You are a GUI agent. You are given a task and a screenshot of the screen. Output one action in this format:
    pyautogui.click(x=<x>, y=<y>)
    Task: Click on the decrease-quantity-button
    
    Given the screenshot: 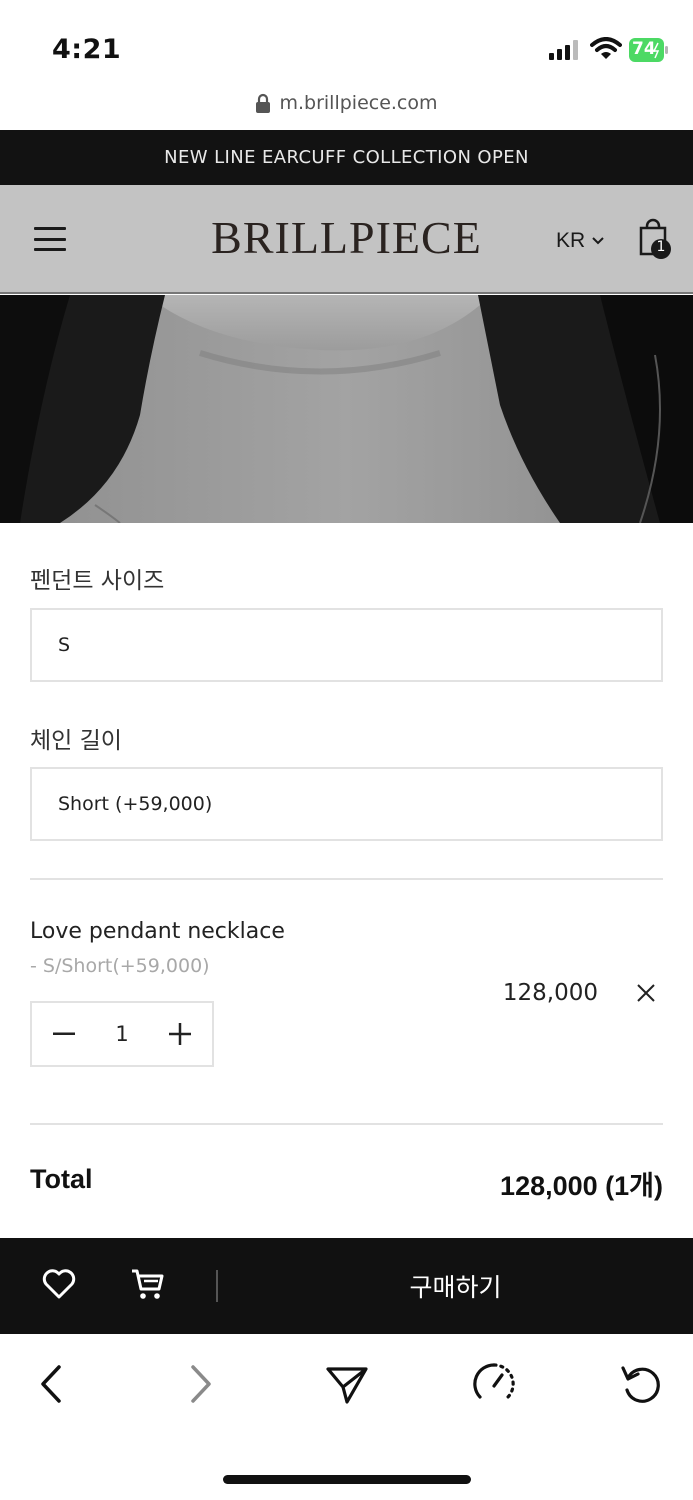 What is the action you would take?
    pyautogui.click(x=64, y=1034)
    